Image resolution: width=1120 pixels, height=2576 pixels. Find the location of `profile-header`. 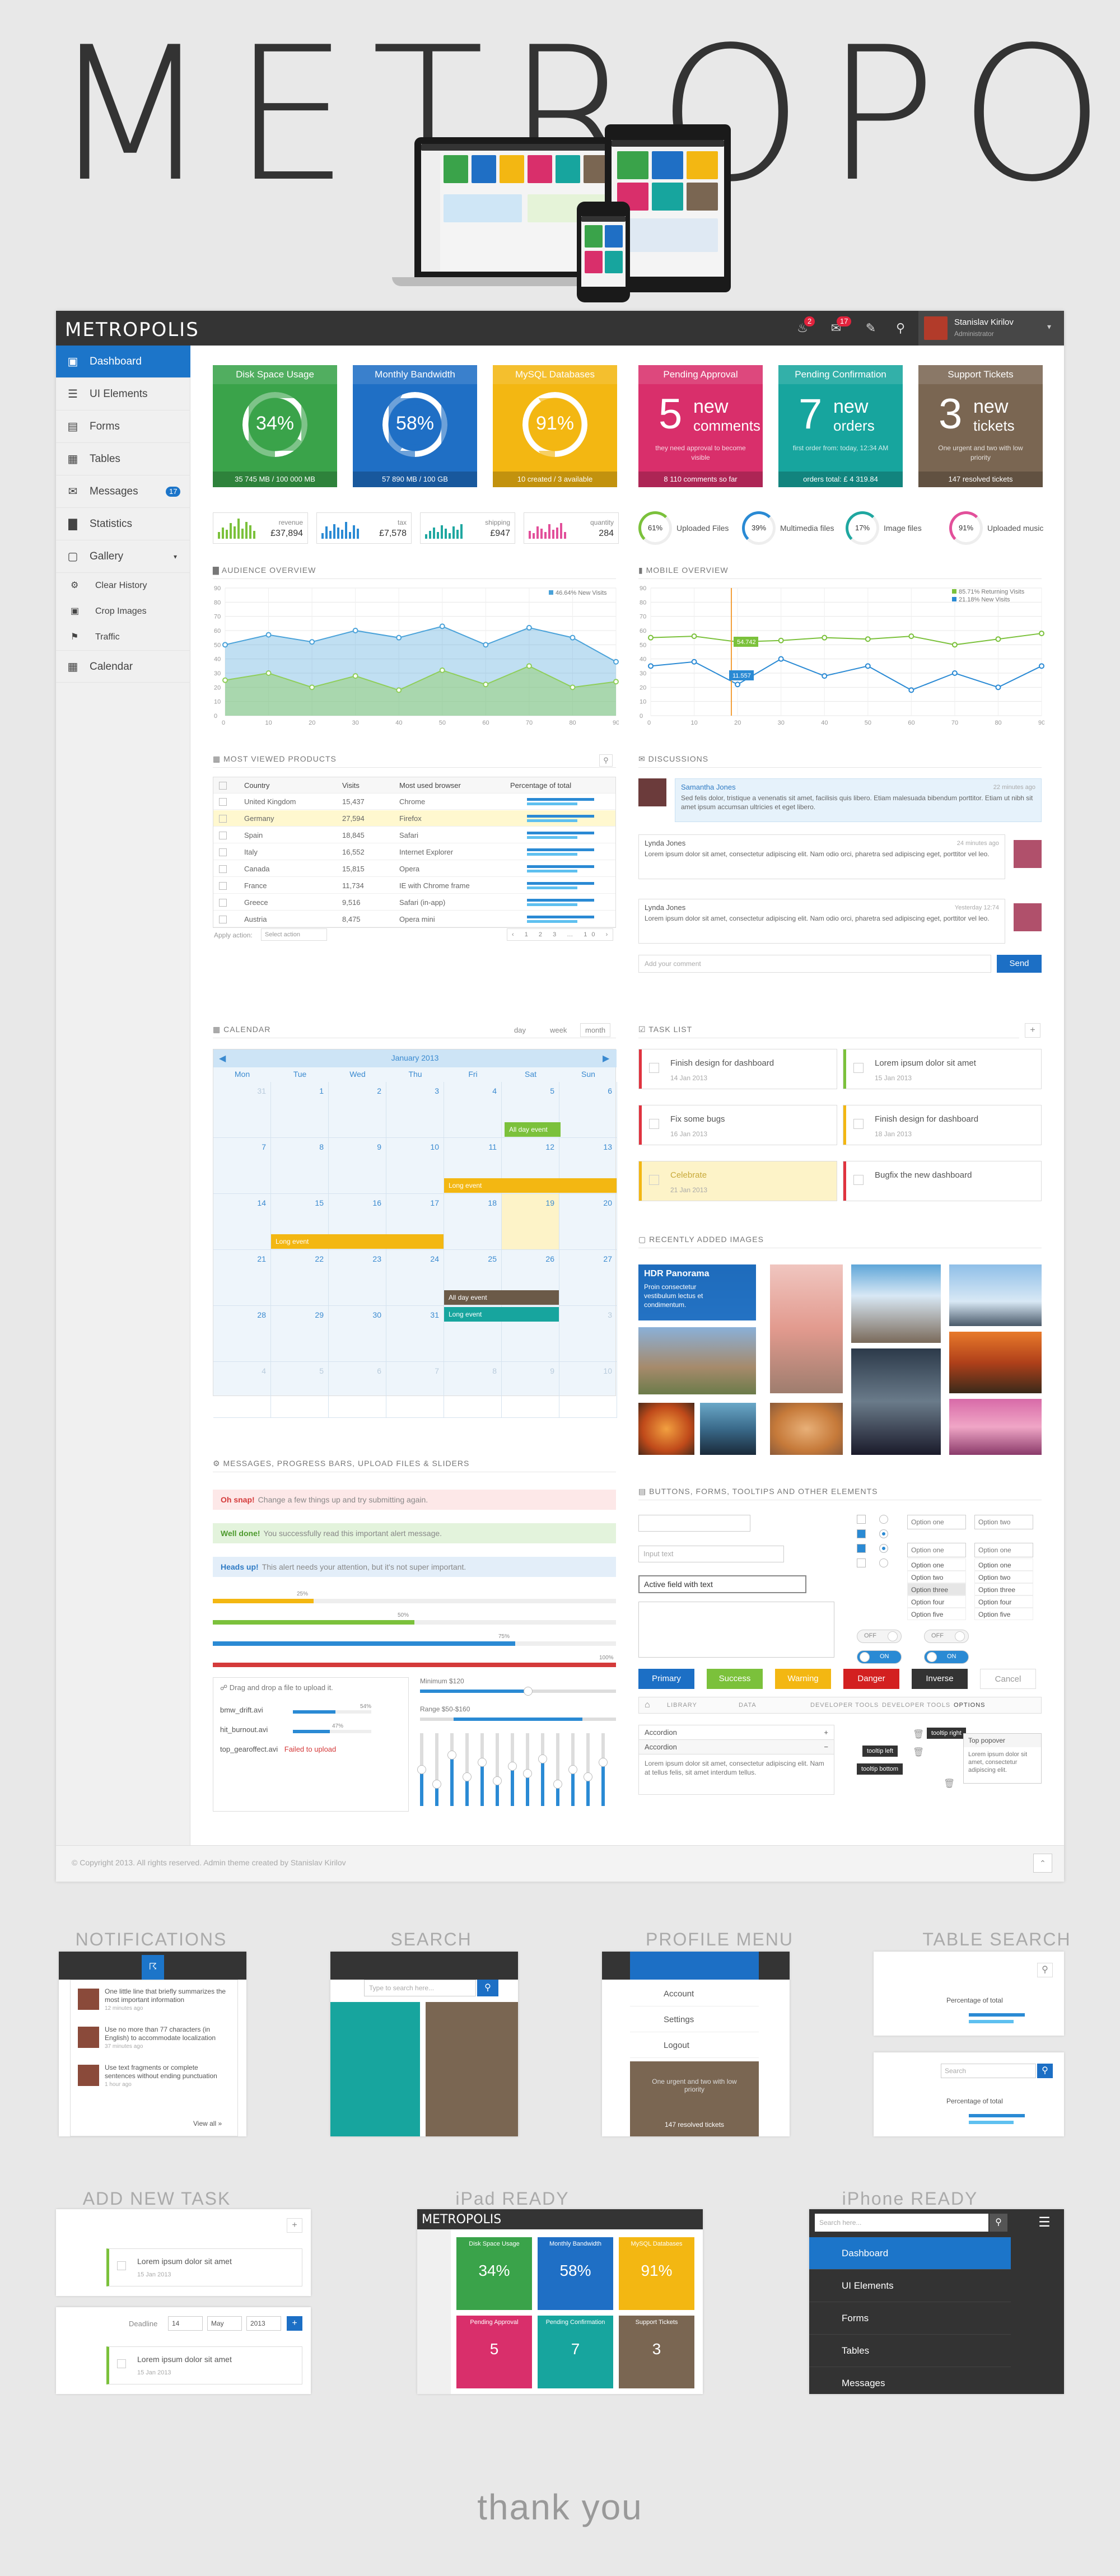

profile-header is located at coordinates (695, 1966).